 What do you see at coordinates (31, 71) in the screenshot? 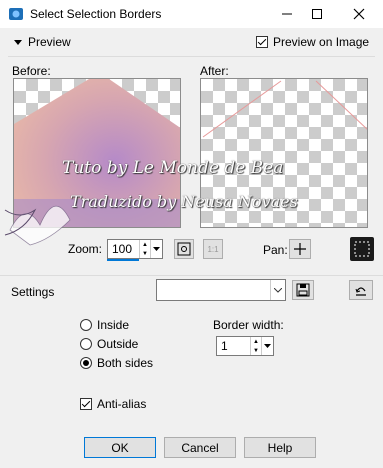
I see `before-label: Before:` at bounding box center [31, 71].